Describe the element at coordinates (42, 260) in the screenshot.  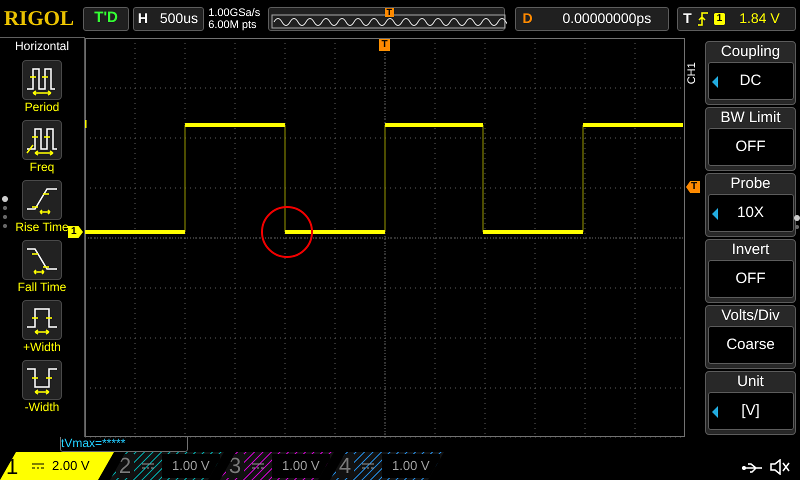
I see `fall-edge-icon-button` at that location.